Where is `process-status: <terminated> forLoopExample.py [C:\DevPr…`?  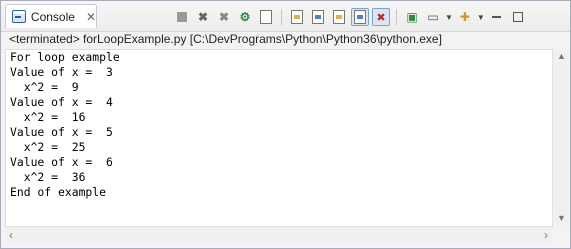
process-status: <terminated> forLoopExample.py [C:\DevPr… is located at coordinates (225, 39).